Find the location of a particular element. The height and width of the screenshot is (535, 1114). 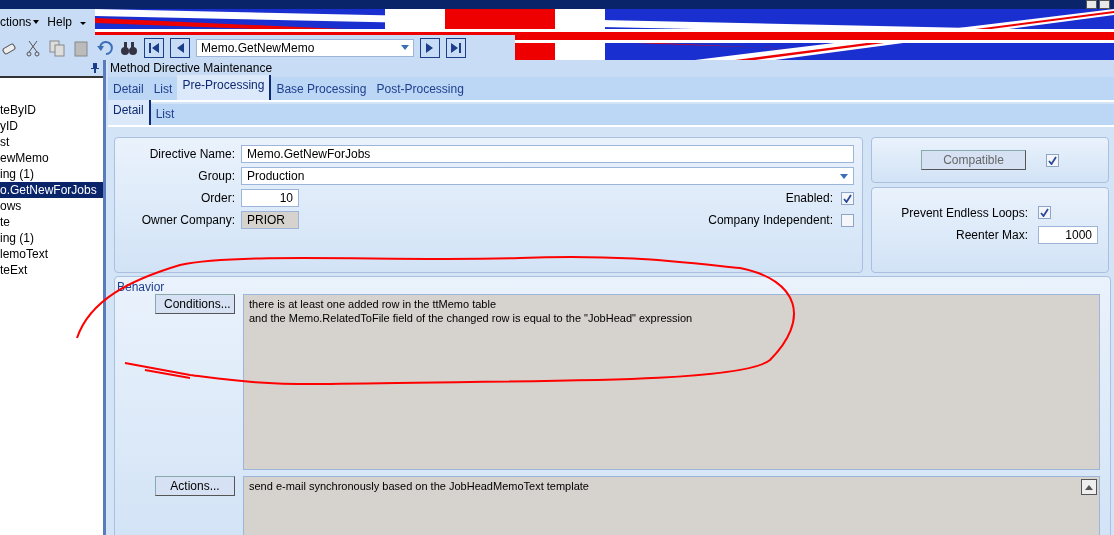

field-label: Group: is located at coordinates (216, 176).